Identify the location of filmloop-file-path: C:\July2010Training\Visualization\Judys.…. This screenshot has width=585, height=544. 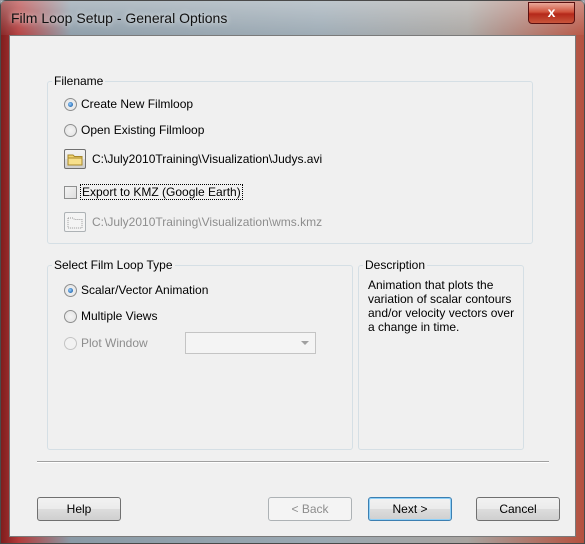
(207, 159).